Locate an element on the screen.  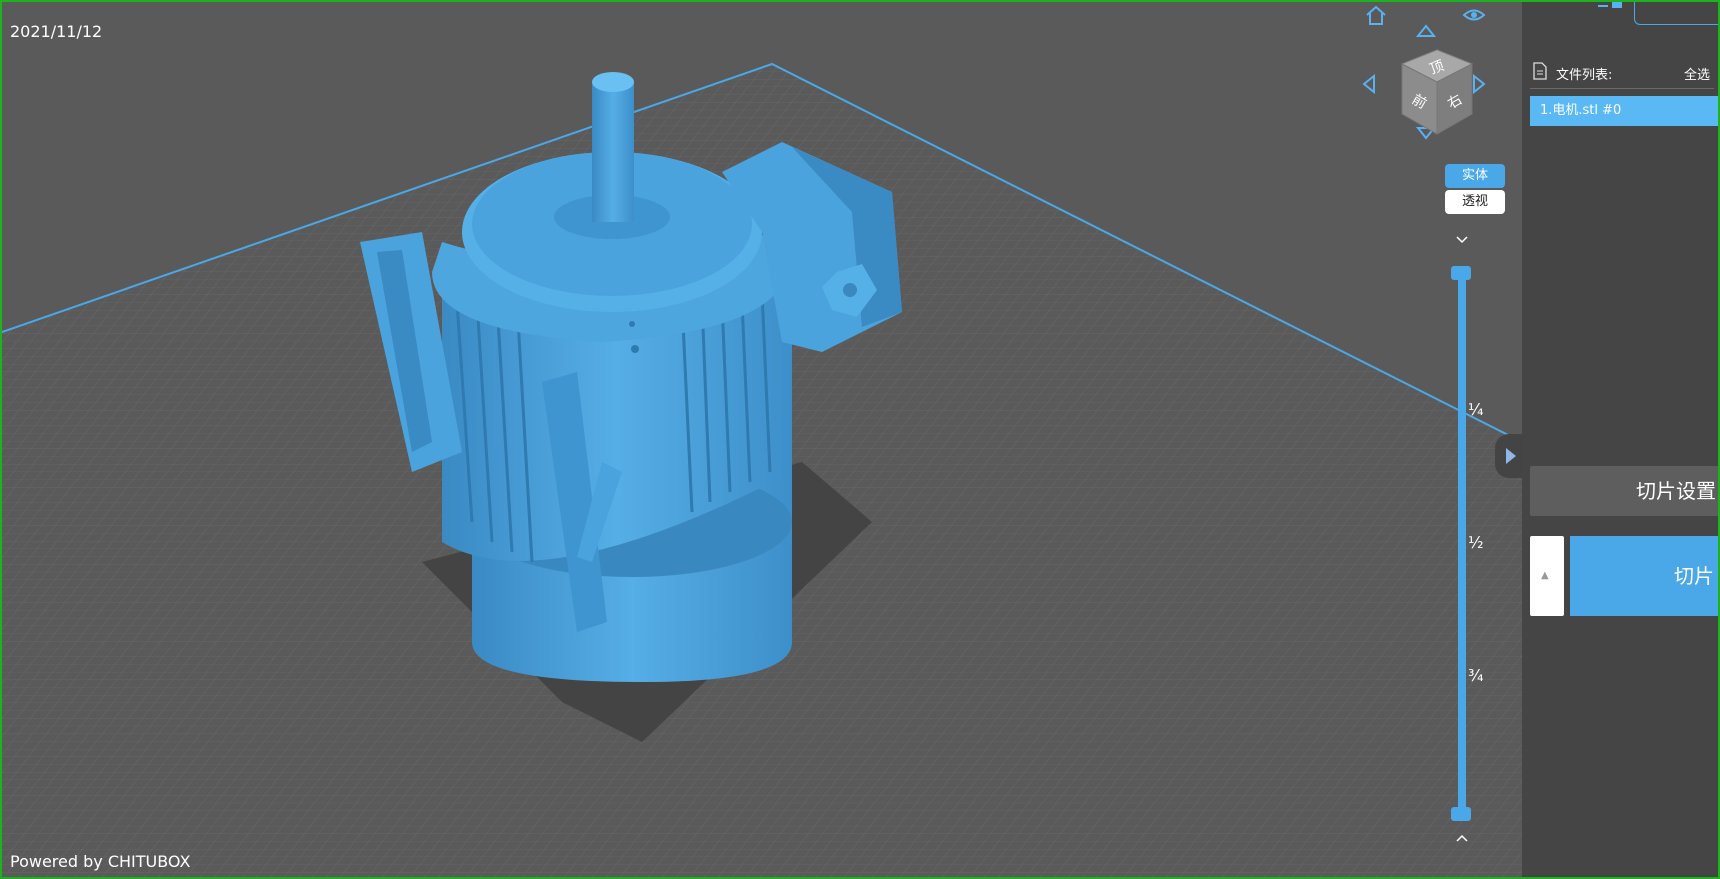
slider-mark-three-quarter: ¾ is located at coordinates (1476, 675).